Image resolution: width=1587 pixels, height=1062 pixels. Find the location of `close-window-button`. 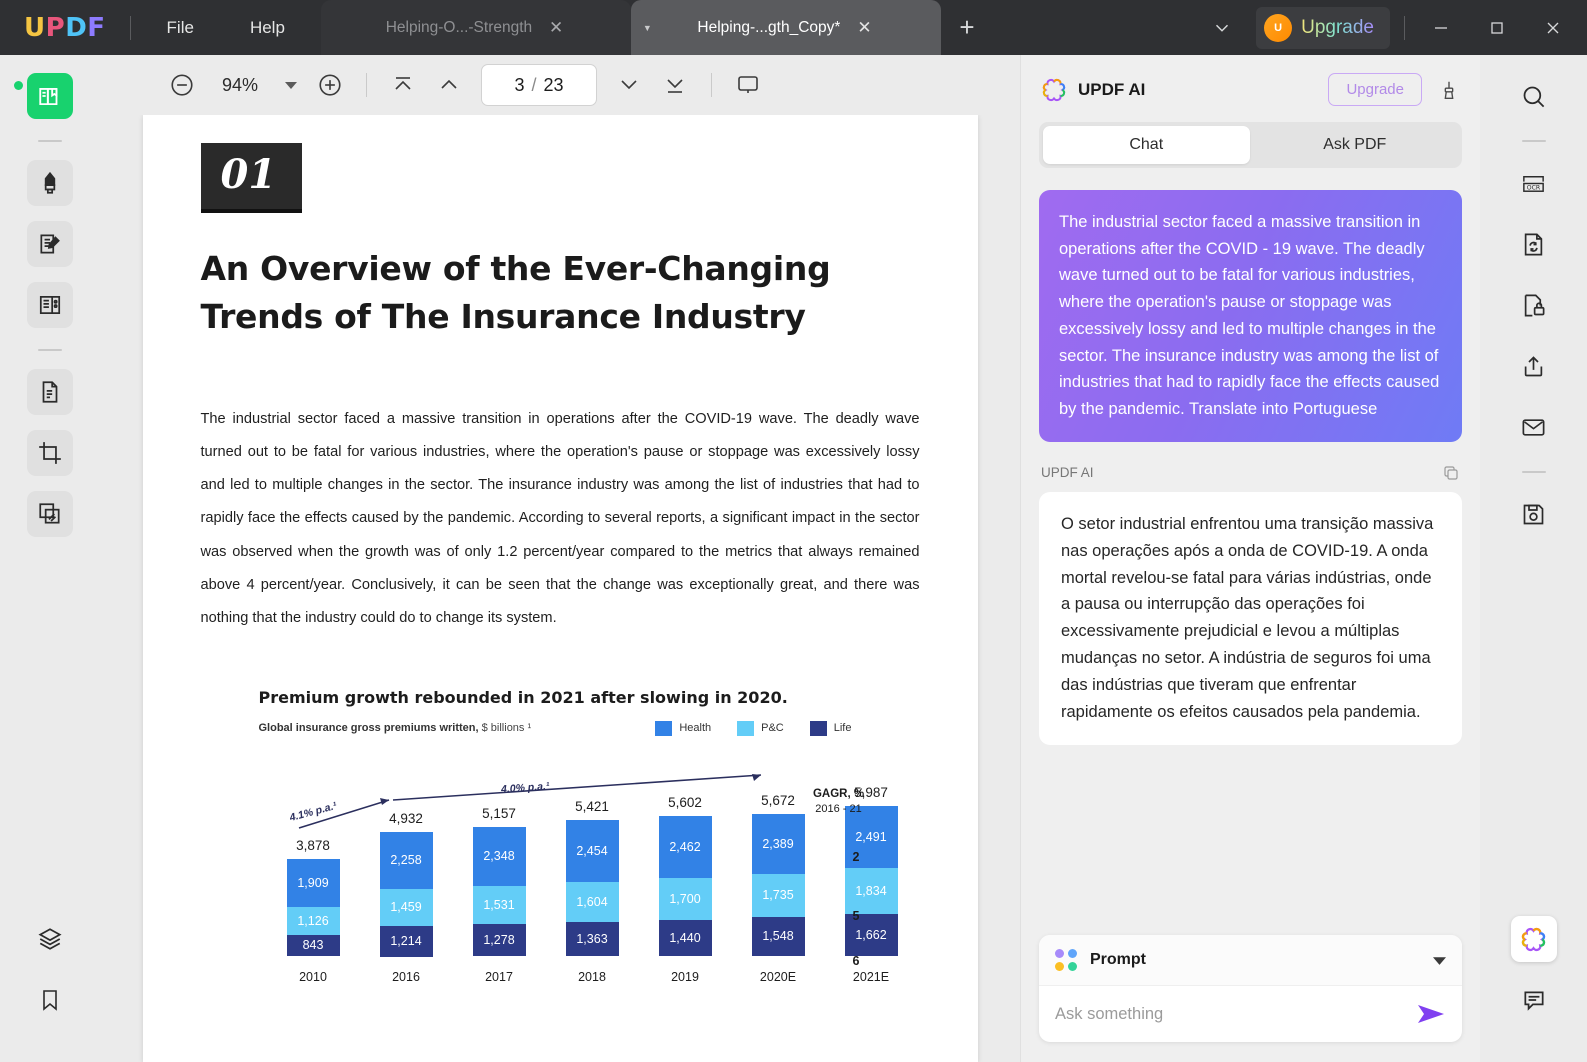

close-window-button is located at coordinates (1553, 27).